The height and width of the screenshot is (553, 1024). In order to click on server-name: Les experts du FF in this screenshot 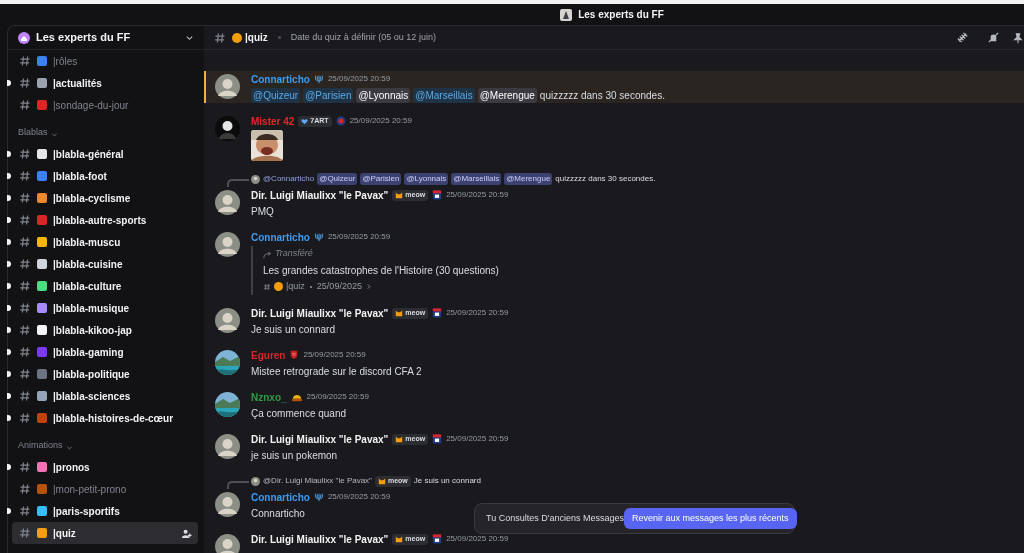, I will do `click(84, 38)`.